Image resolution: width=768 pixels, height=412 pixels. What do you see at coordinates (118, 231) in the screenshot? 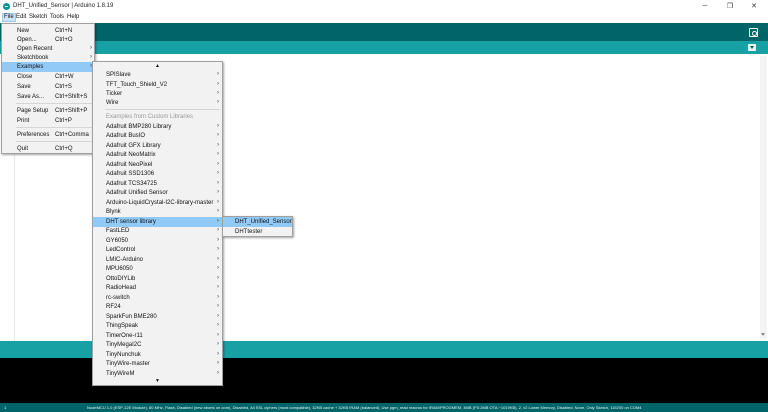
I see `examples-item-label: FastLED` at bounding box center [118, 231].